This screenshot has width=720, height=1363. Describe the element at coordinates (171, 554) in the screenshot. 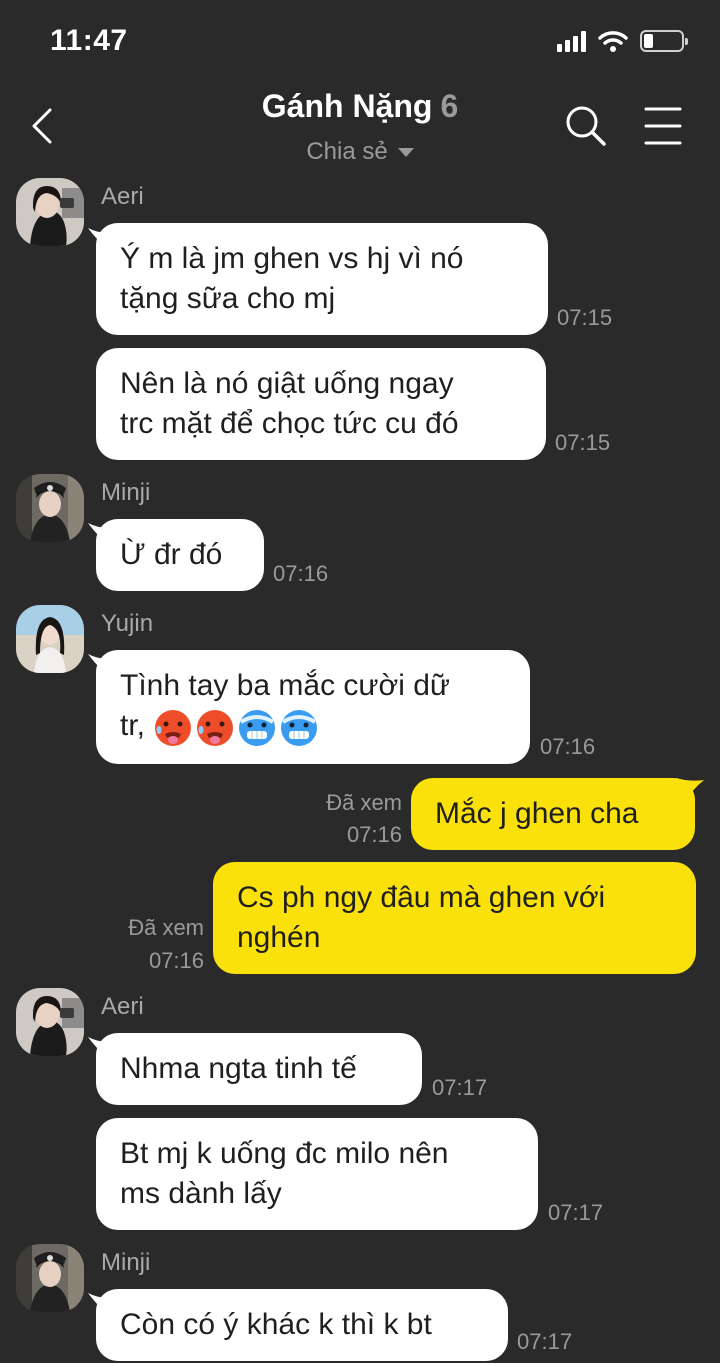

I see `message-text: Ừ đr đó` at that location.